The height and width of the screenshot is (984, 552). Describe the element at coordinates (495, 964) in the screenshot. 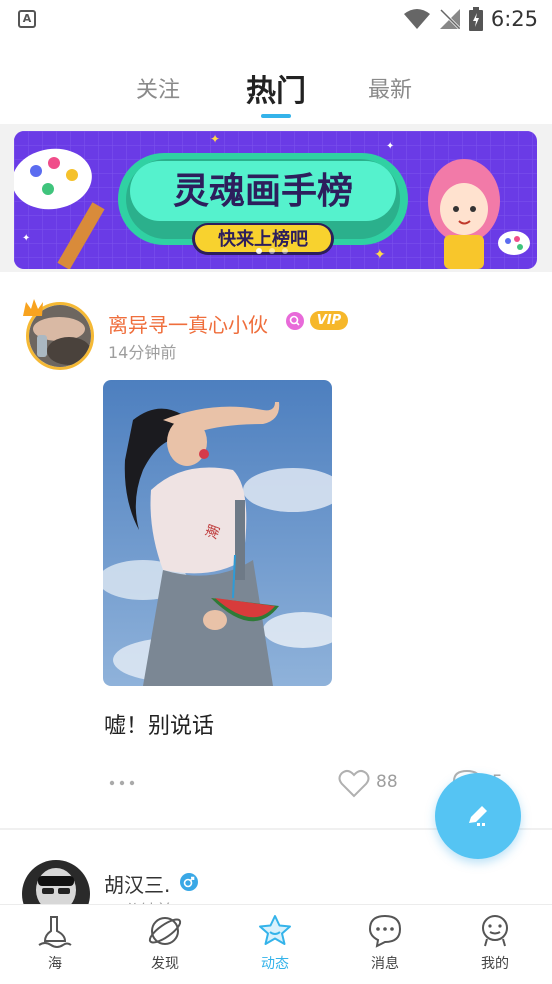

I see `nav-label: 我的` at that location.